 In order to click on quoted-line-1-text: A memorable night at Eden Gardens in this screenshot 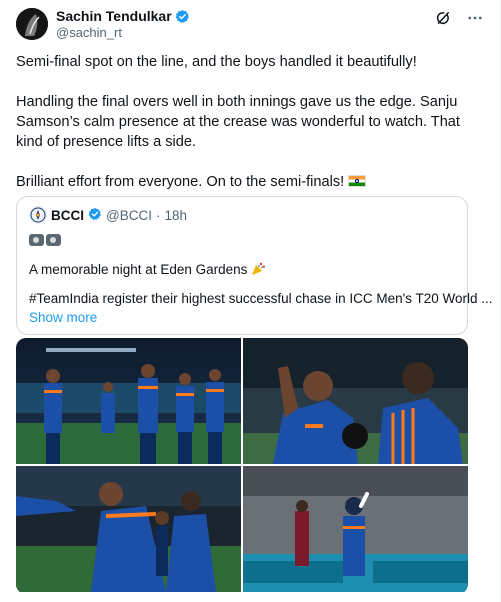, I will do `click(138, 269)`.